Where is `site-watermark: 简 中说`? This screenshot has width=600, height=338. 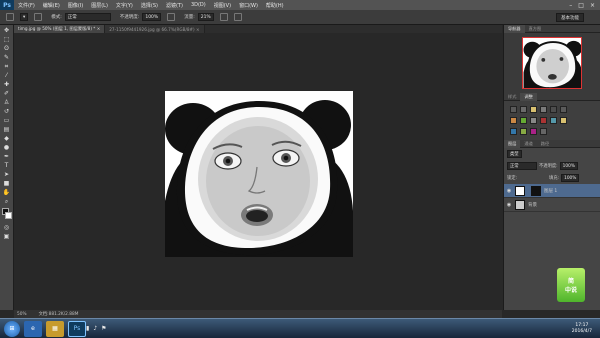 site-watermark: 简 中说 is located at coordinates (571, 285).